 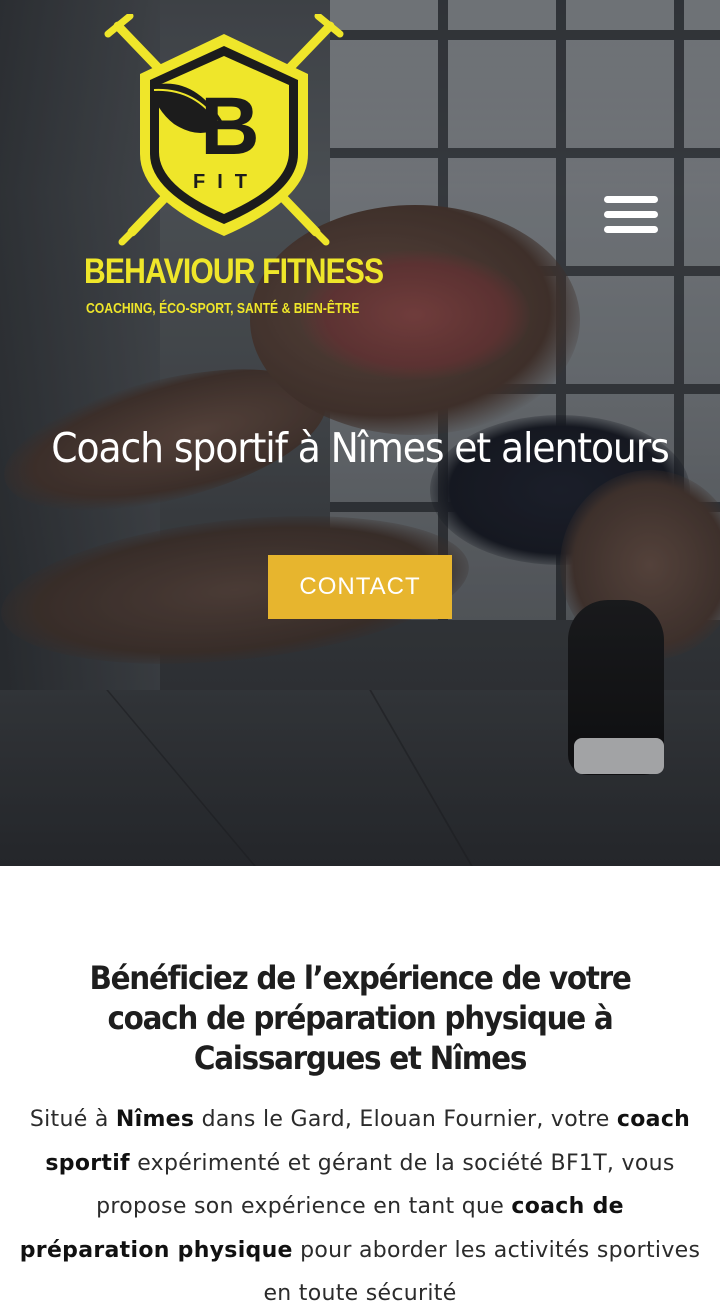 What do you see at coordinates (223, 309) in the screenshot?
I see `brand-tagline: COACHING, ÉCO-SPORT, SANTÉ & BIEN-ÊTRE` at bounding box center [223, 309].